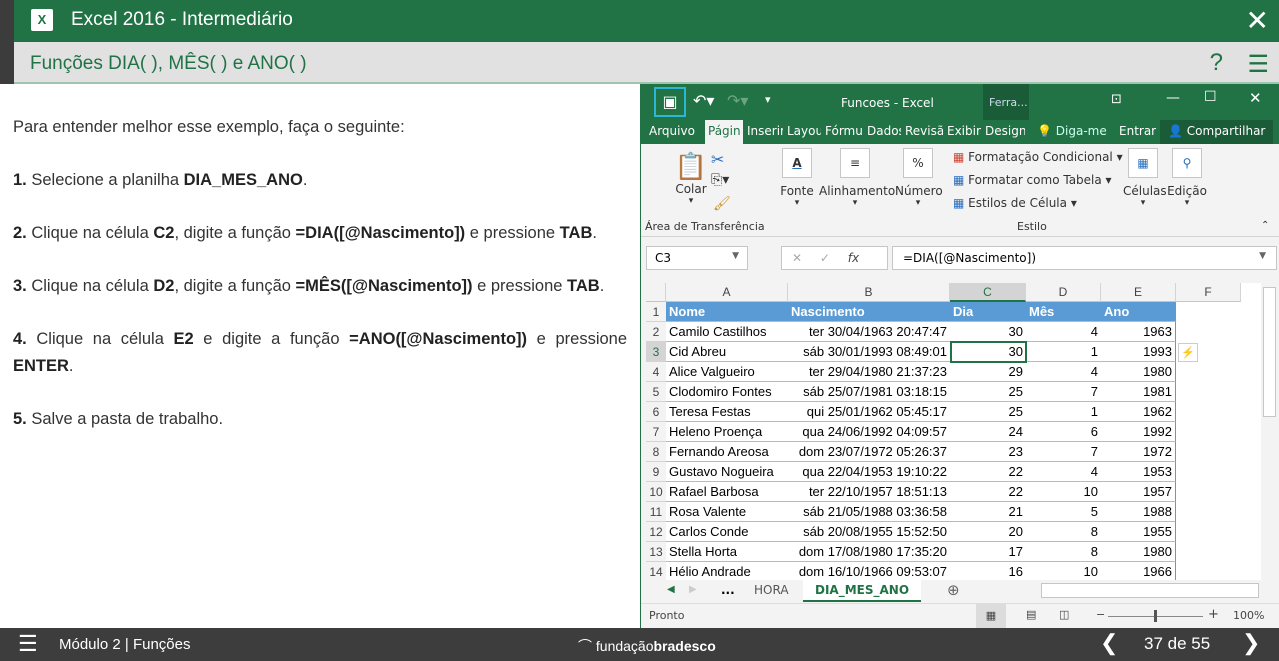  What do you see at coordinates (1063, 312) in the screenshot?
I see `table-header-cell: Mês` at bounding box center [1063, 312].